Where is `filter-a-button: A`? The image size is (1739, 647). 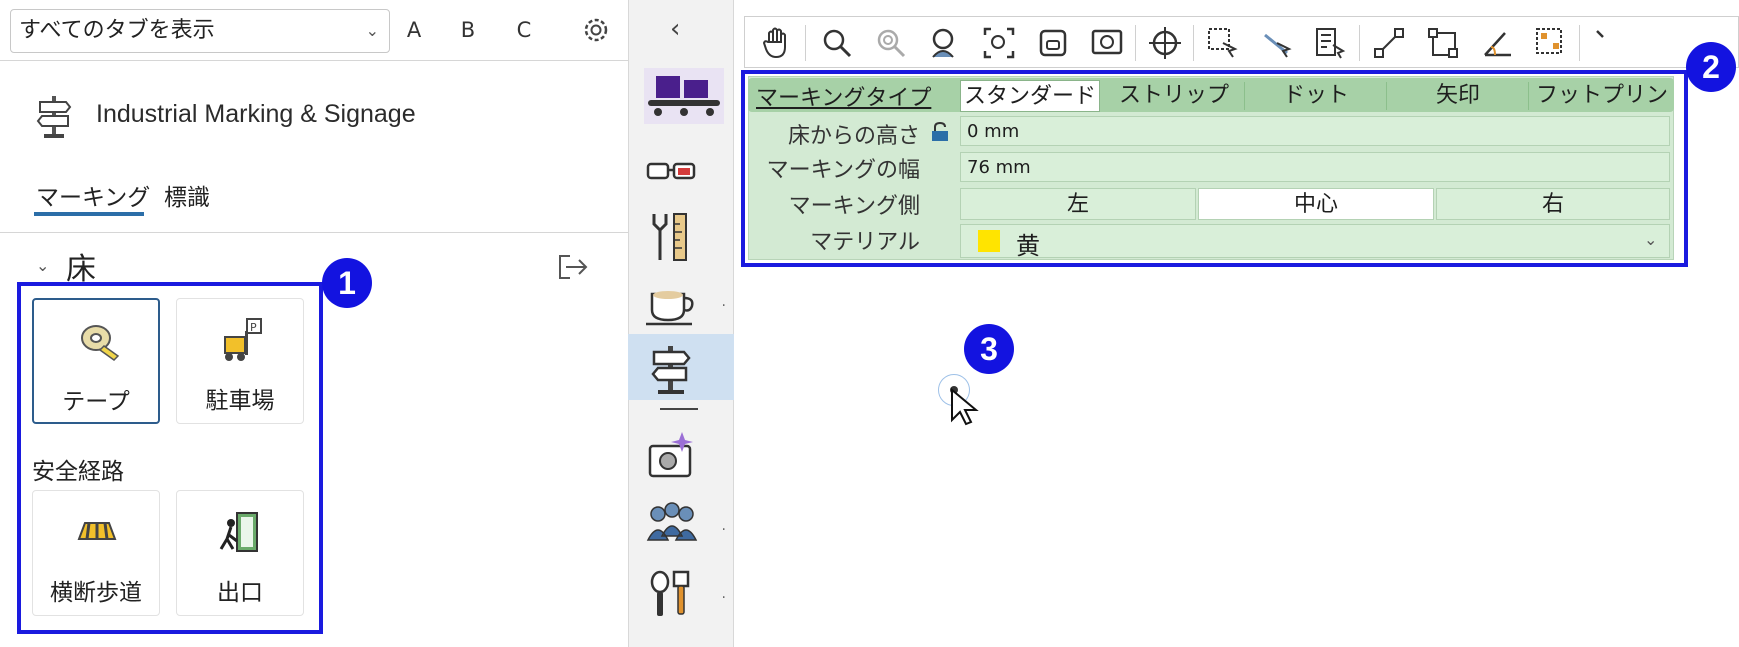 filter-a-button: A is located at coordinates (414, 30).